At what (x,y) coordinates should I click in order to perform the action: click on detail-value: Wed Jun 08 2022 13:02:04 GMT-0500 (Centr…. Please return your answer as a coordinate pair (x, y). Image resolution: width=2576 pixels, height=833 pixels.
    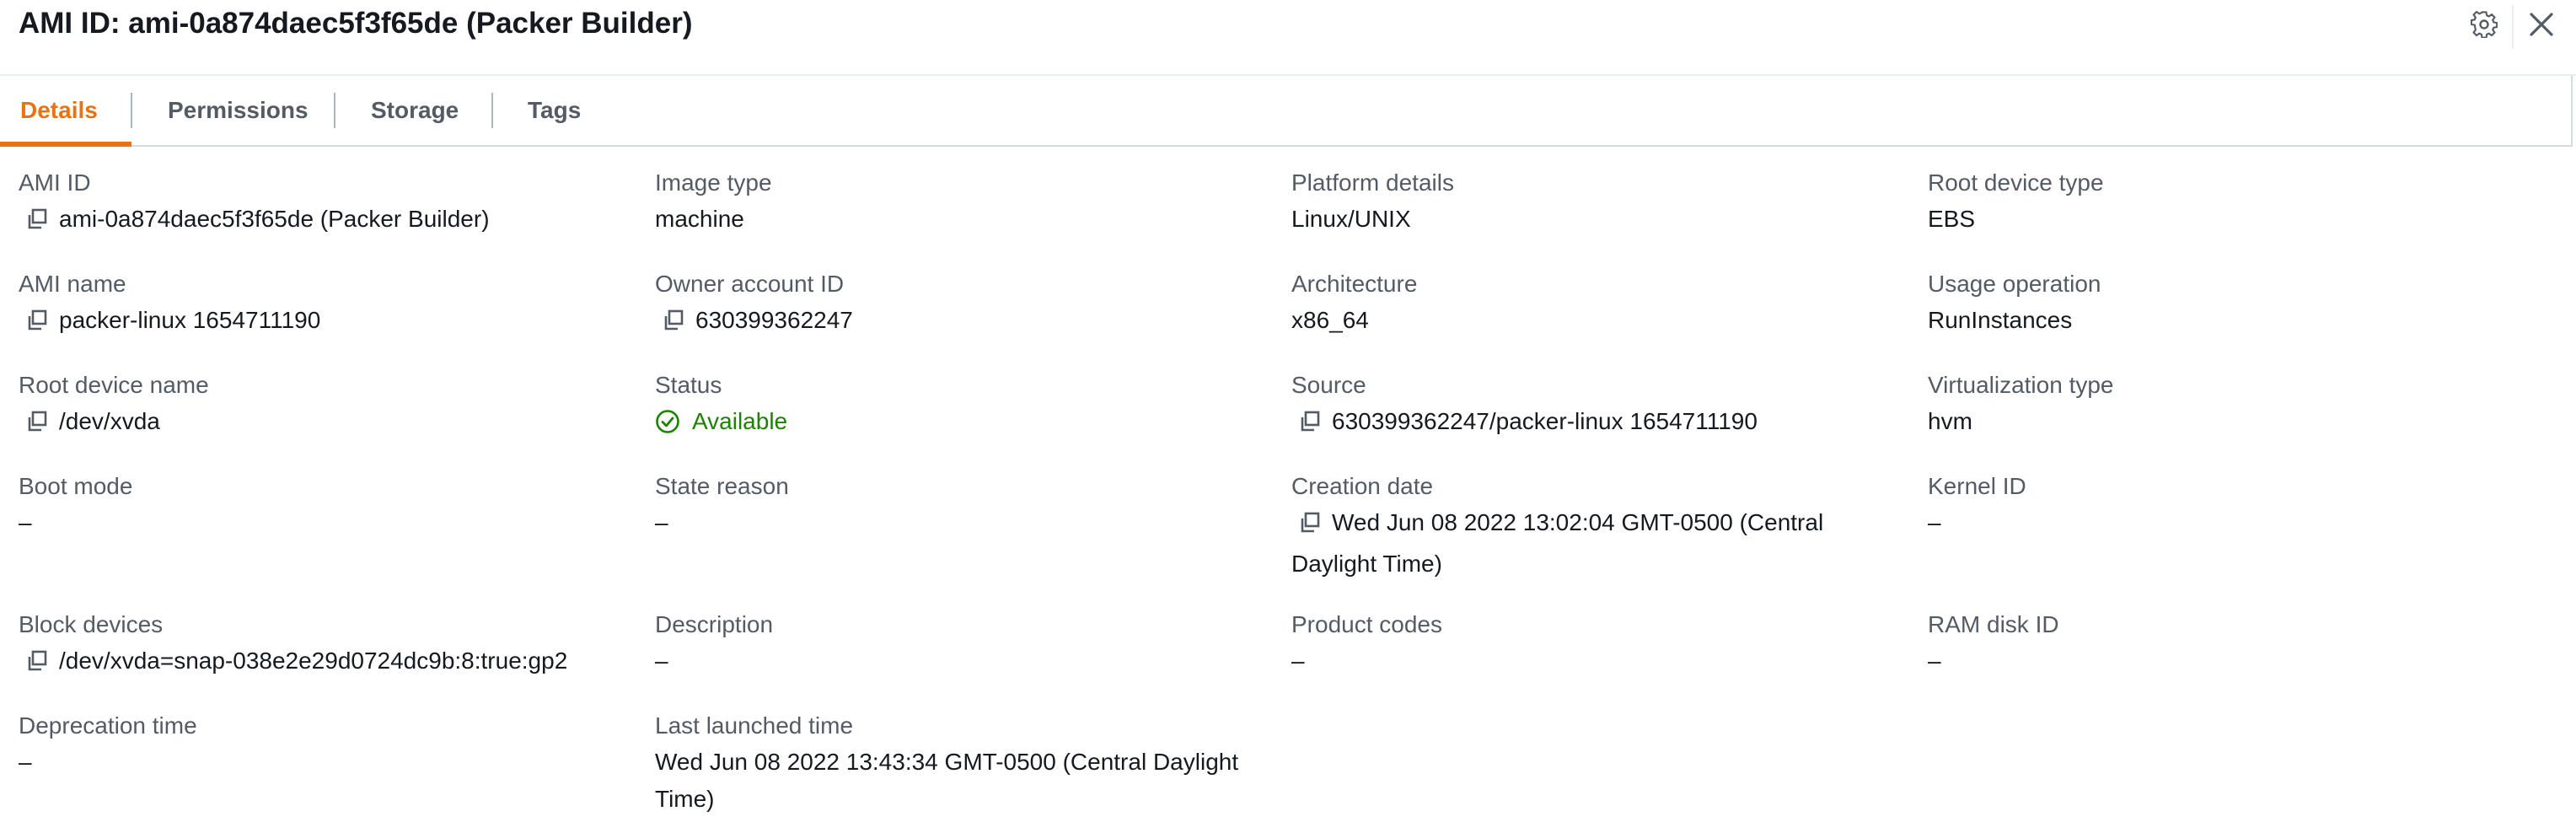
    Looking at the image, I should click on (1586, 543).